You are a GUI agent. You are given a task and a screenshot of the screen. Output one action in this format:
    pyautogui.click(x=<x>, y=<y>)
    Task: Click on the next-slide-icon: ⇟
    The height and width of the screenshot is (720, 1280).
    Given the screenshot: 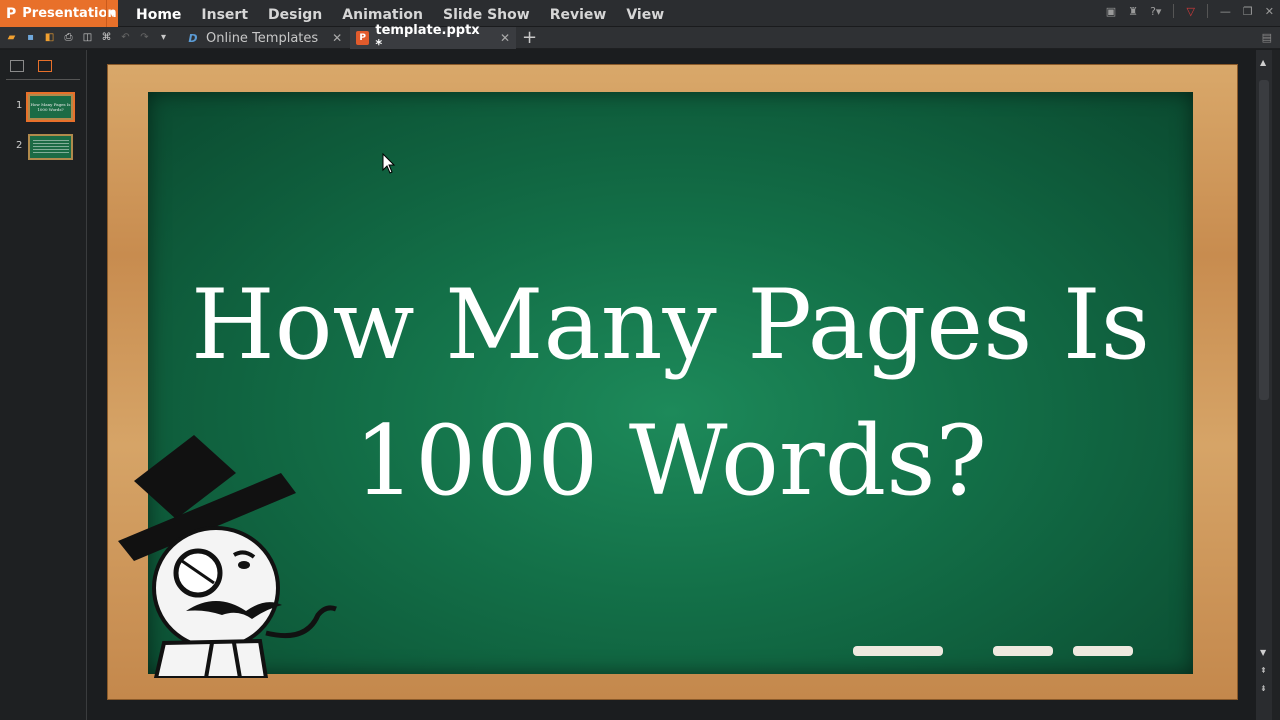 What is the action you would take?
    pyautogui.click(x=1263, y=688)
    